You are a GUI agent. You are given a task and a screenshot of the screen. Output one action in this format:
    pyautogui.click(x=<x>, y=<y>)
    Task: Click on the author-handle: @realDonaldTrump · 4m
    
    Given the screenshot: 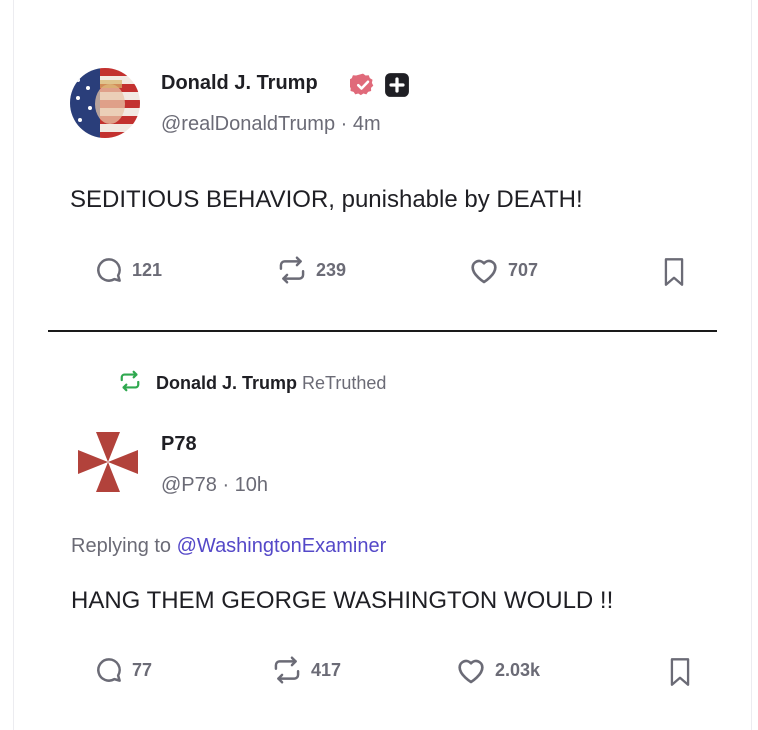 What is the action you would take?
    pyautogui.click(x=271, y=124)
    